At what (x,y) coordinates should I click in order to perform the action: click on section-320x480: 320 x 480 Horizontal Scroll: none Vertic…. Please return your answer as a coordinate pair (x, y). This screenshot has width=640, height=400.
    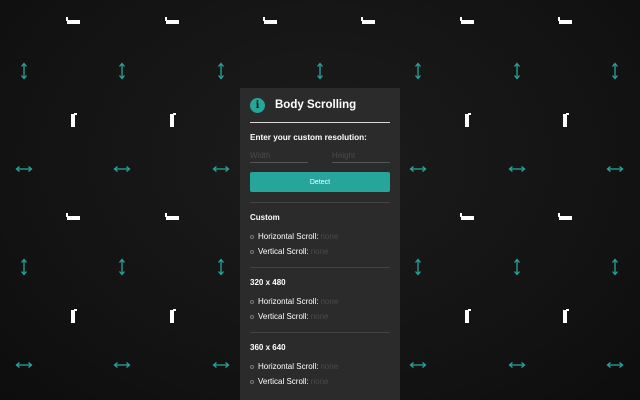
    Looking at the image, I should click on (320, 295).